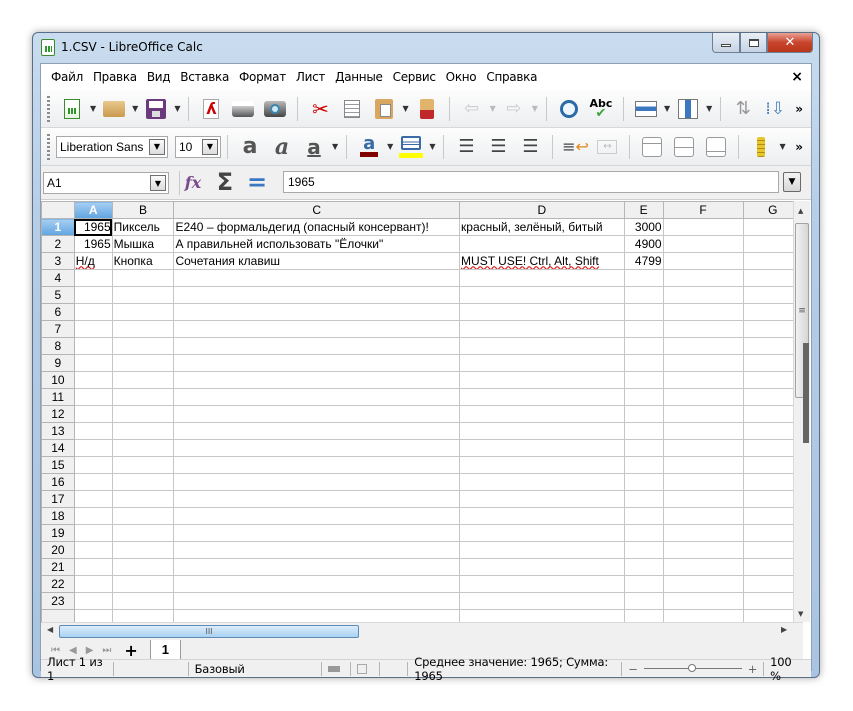  Describe the element at coordinates (317, 312) in the screenshot. I see `cell-c6` at that location.